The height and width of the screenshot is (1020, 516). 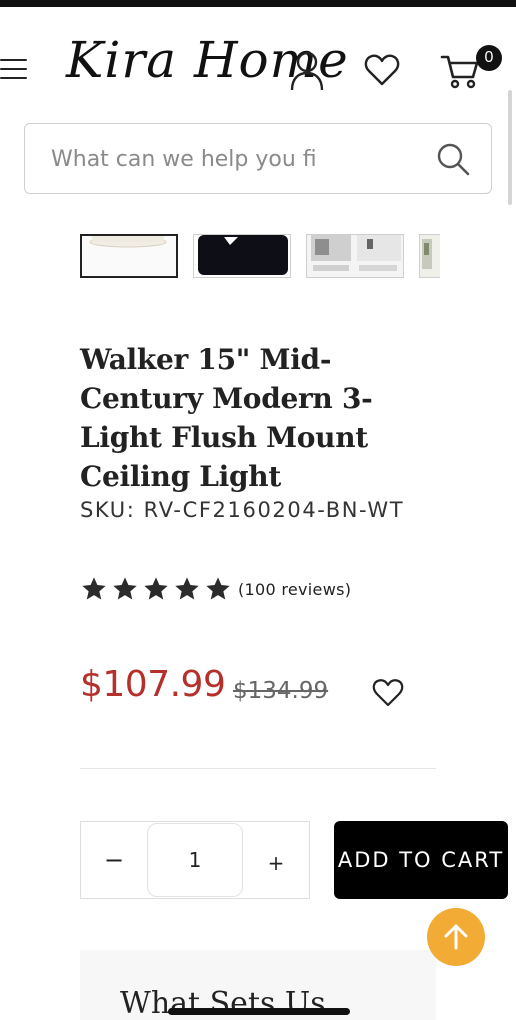 I want to click on play-icon, so click(x=242, y=256).